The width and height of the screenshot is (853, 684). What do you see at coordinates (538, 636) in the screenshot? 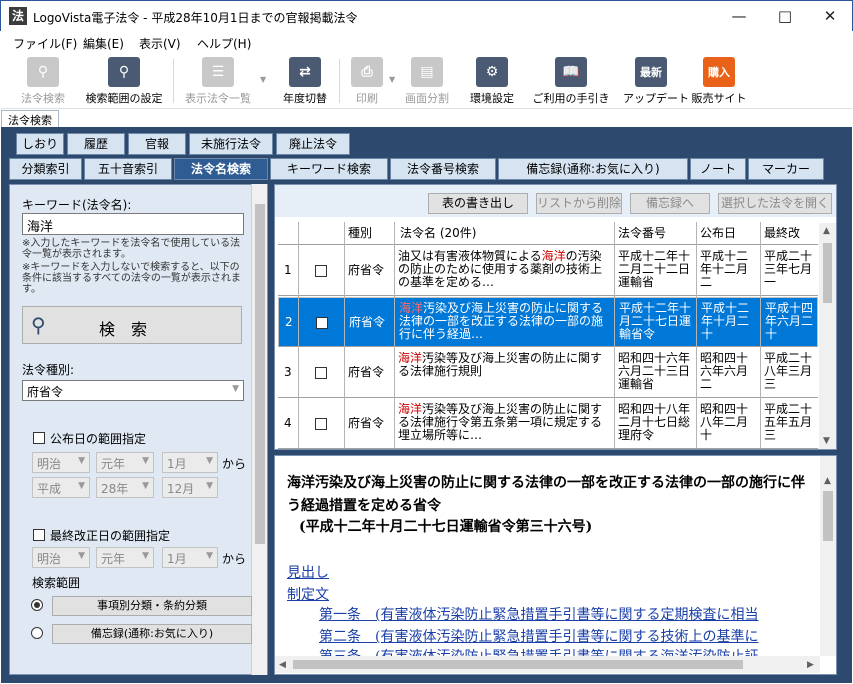
I see `link-article-2: 第二条 (有害液体汚染防止緊急措置手引書等に関する技術上の基準に` at bounding box center [538, 636].